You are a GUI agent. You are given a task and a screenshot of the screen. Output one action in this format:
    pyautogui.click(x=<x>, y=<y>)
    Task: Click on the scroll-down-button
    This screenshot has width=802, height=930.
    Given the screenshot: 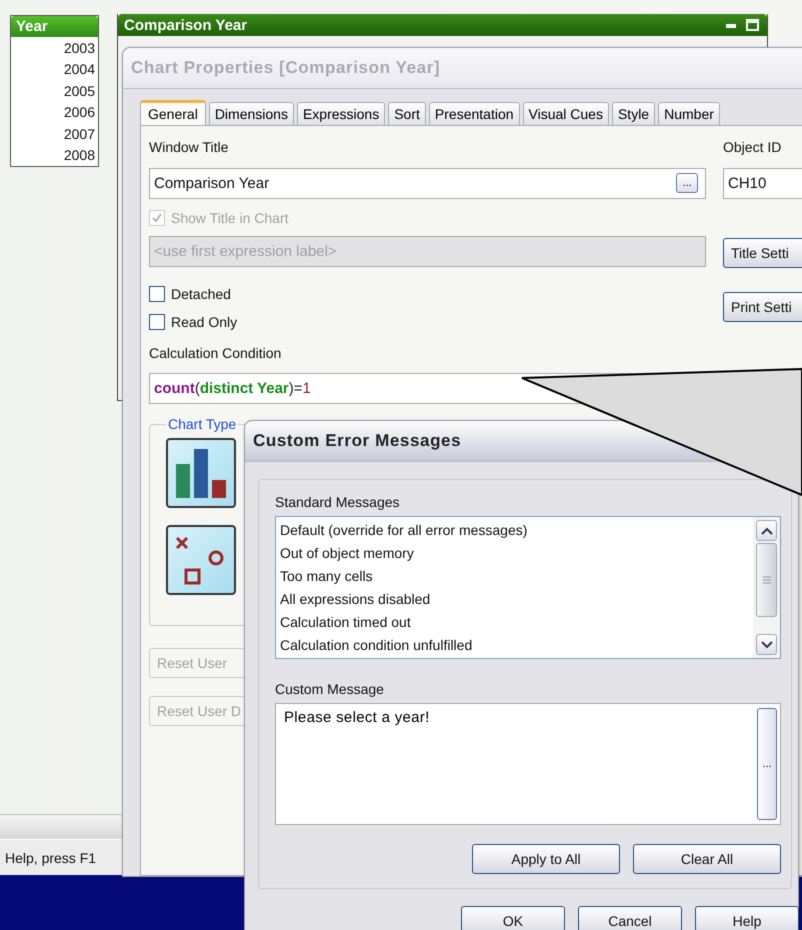 What is the action you would take?
    pyautogui.click(x=766, y=644)
    